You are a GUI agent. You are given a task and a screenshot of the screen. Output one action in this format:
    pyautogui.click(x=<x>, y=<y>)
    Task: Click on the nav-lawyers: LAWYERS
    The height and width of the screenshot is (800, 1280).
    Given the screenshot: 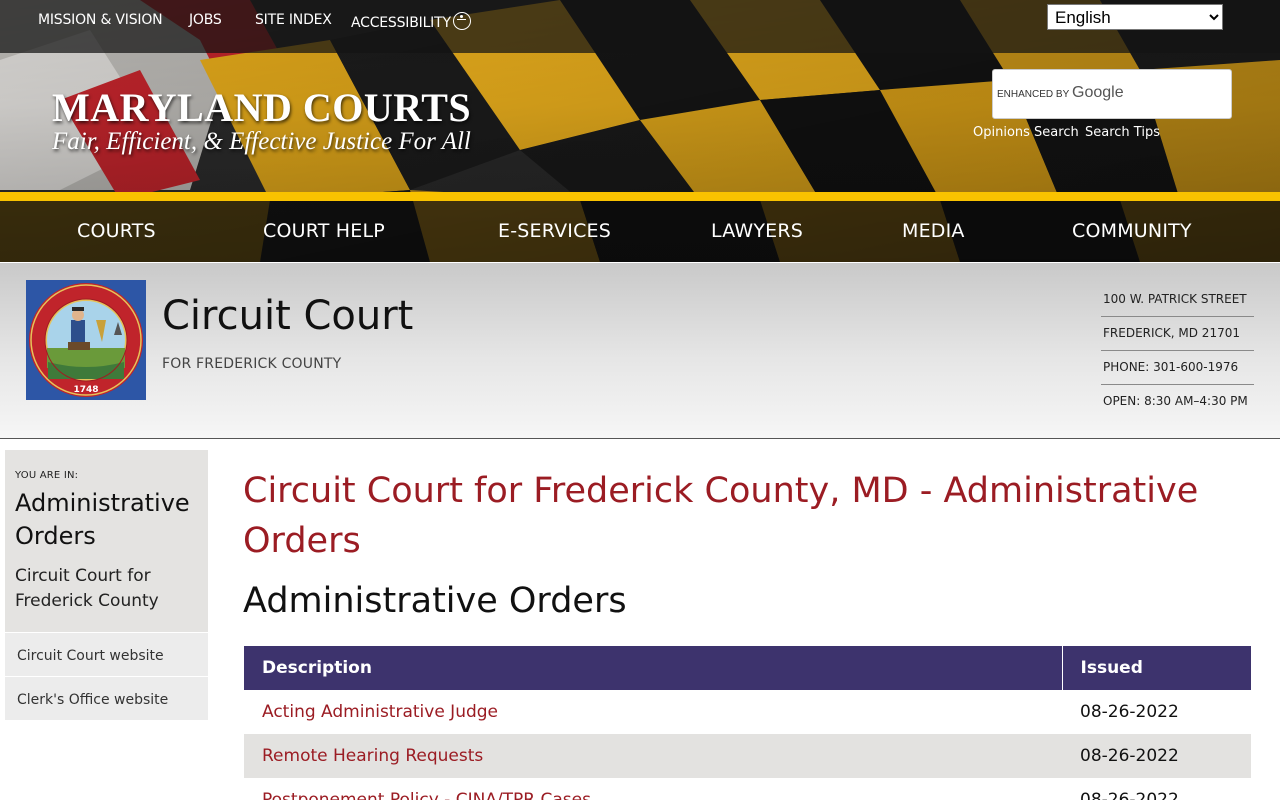 What is the action you would take?
    pyautogui.click(x=757, y=231)
    